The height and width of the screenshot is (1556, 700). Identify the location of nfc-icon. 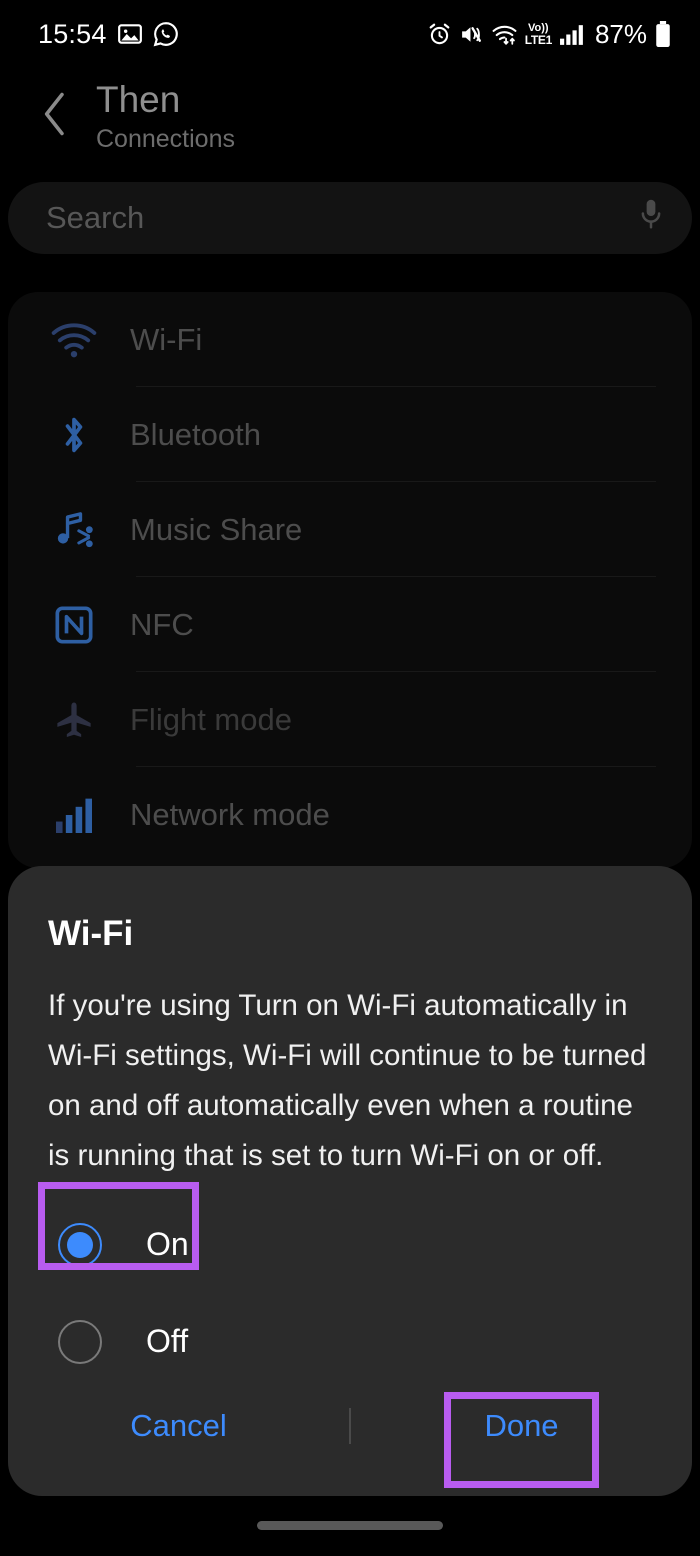
(74, 625).